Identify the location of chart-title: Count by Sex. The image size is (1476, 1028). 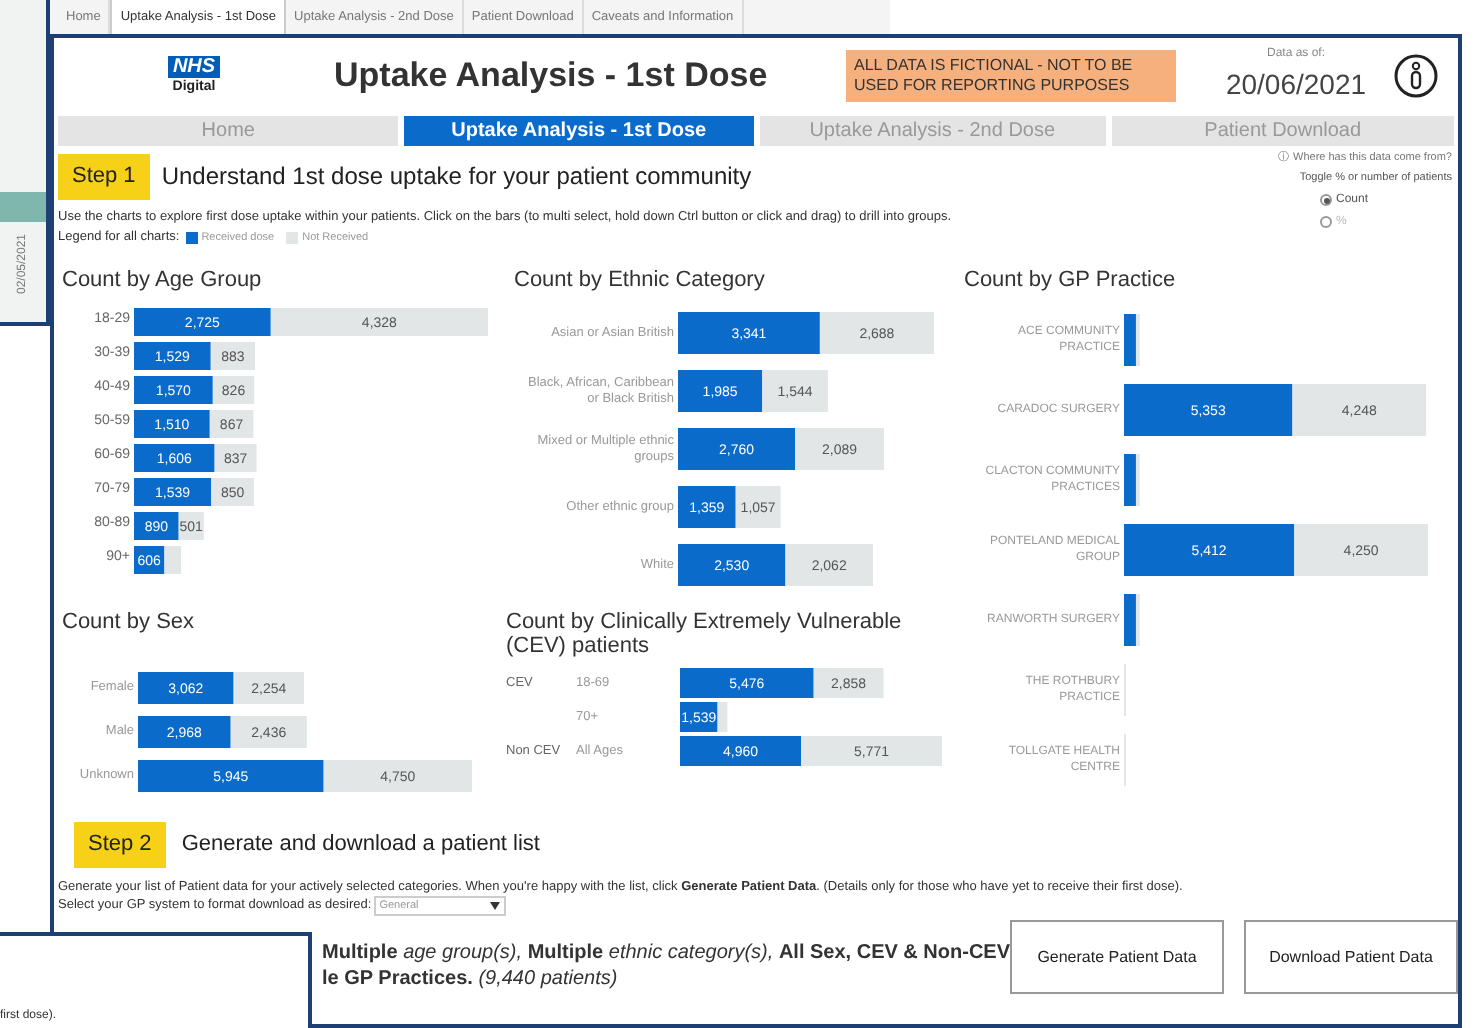
(129, 624).